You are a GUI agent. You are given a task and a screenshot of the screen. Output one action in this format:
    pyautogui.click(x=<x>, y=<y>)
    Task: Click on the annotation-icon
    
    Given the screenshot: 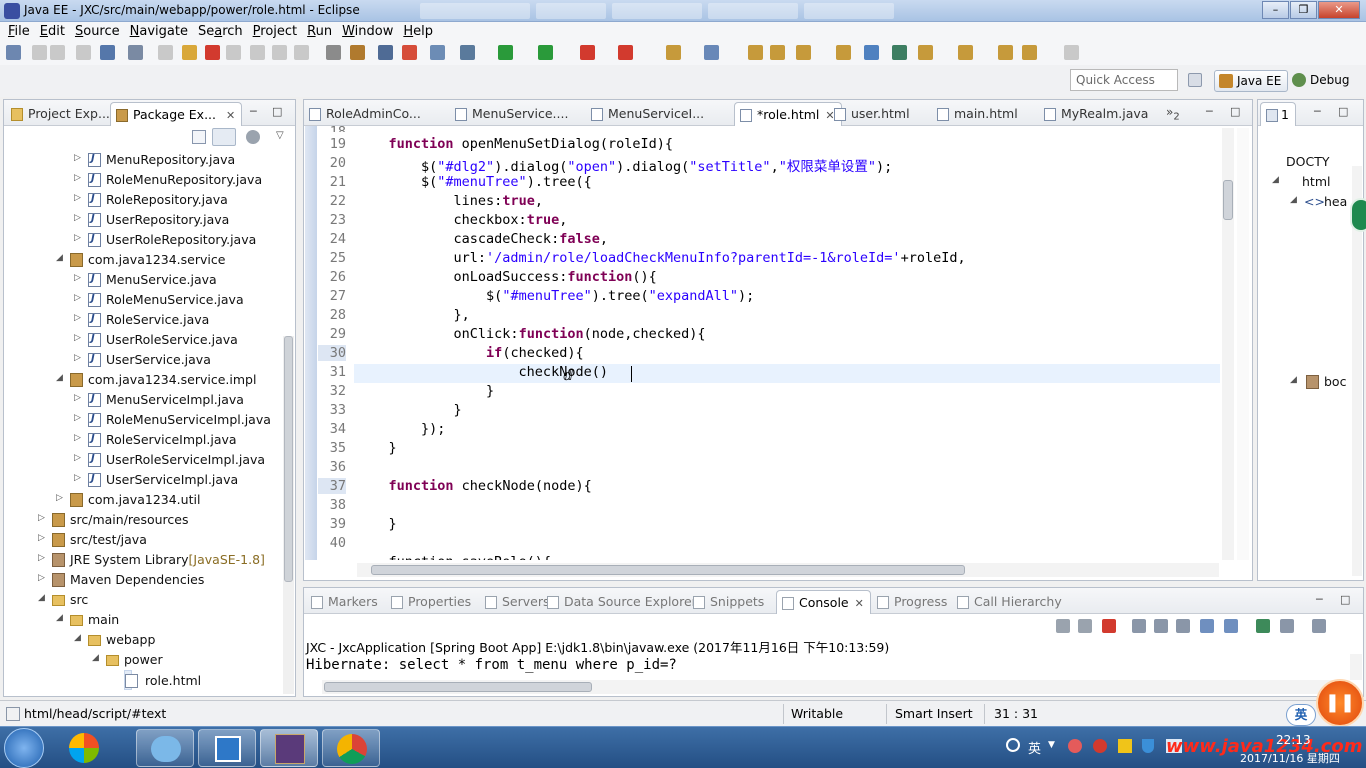 What is the action you would take?
    pyautogui.click(x=843, y=52)
    